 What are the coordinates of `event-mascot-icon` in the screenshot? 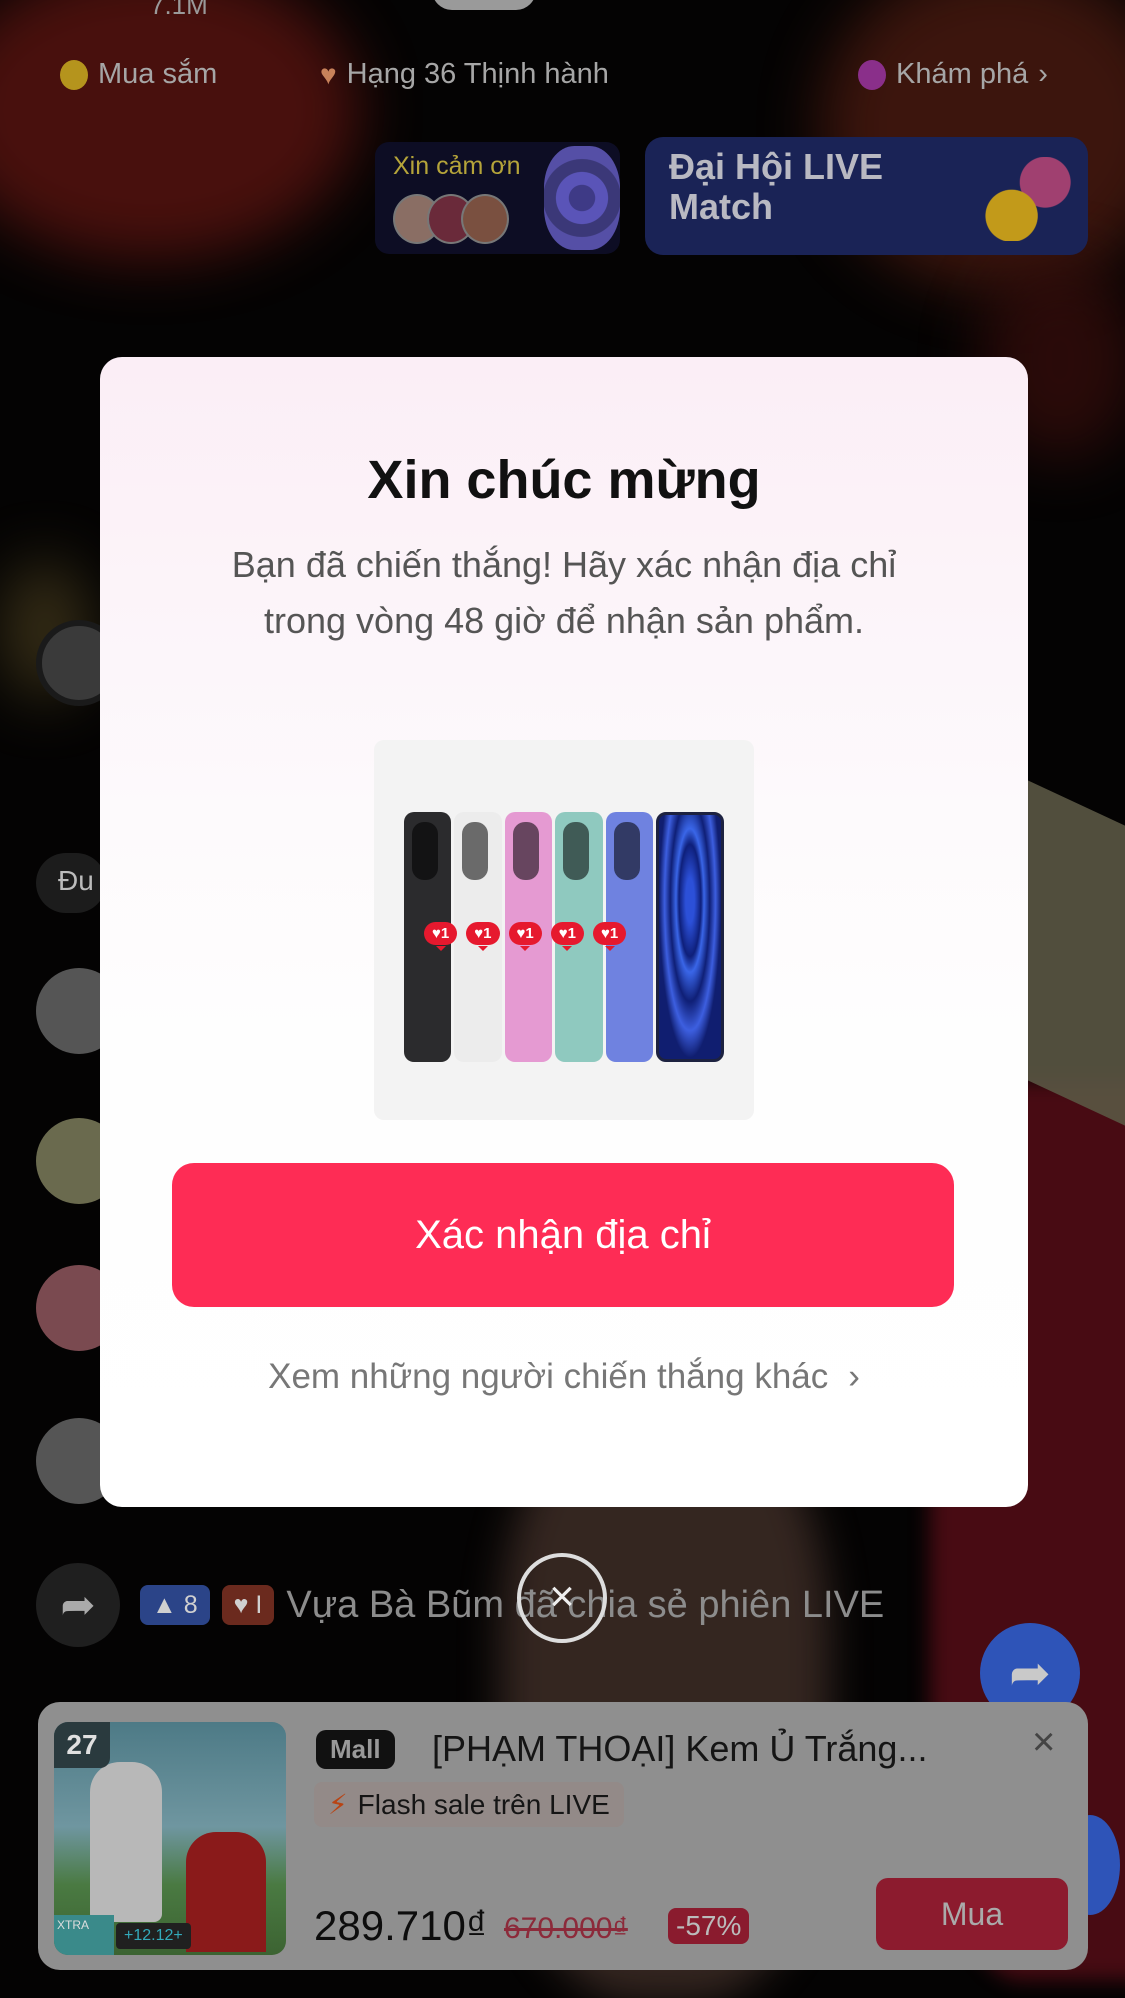 It's located at (1026, 199).